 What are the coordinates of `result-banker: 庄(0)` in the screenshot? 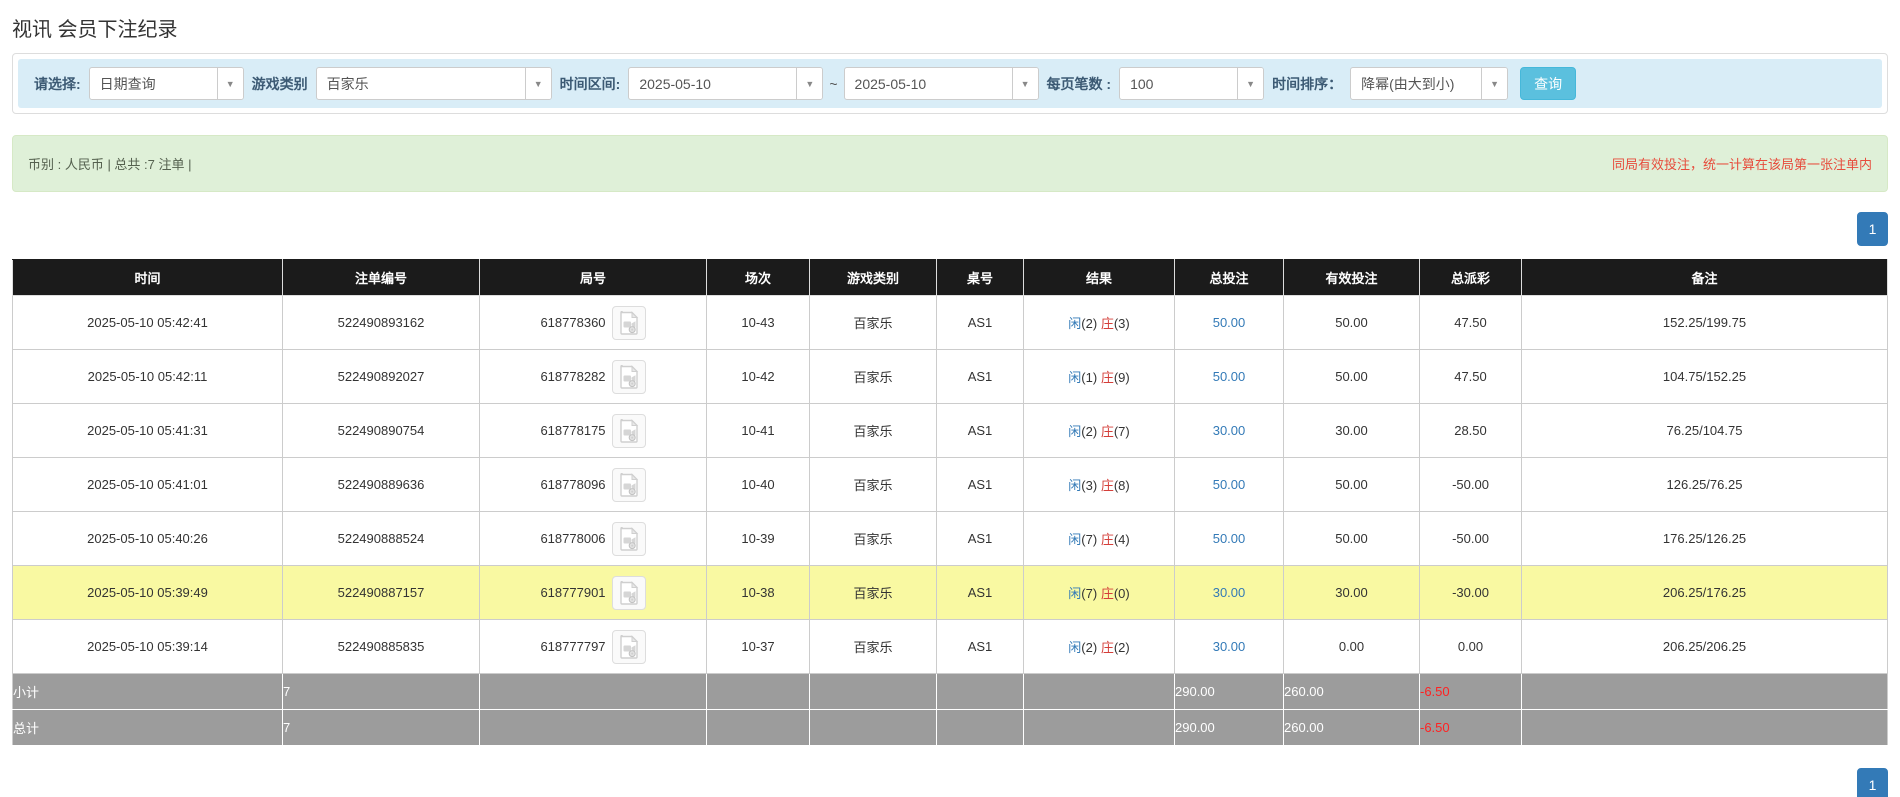 It's located at (1115, 593).